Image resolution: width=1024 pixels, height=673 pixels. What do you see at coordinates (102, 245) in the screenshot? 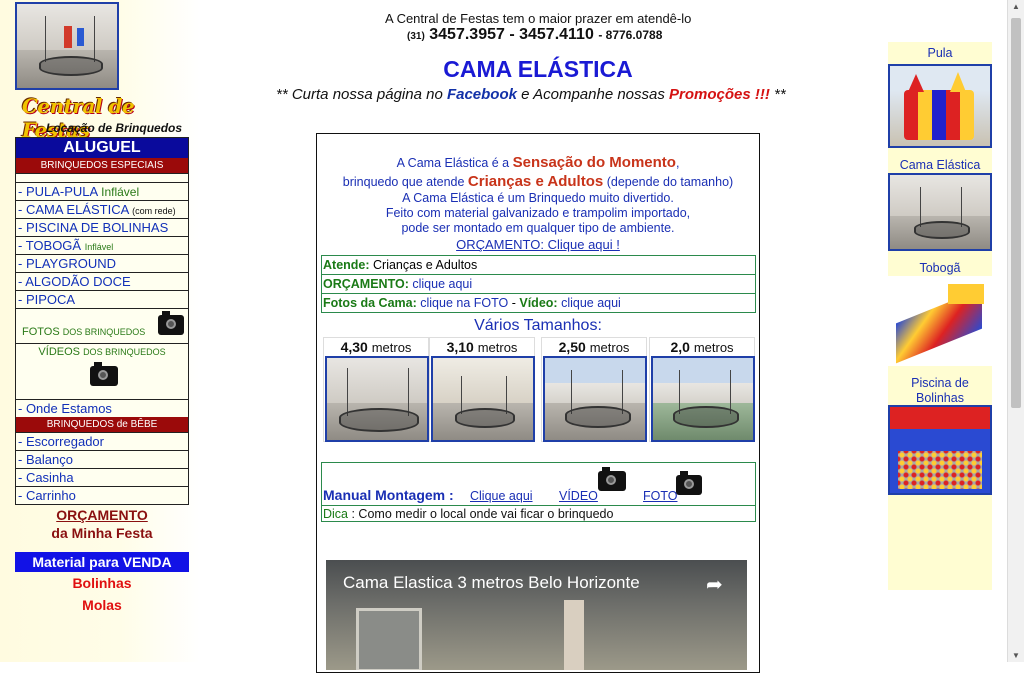
I see `menu-item-toboga: - TOBOGÃ Inflável` at bounding box center [102, 245].